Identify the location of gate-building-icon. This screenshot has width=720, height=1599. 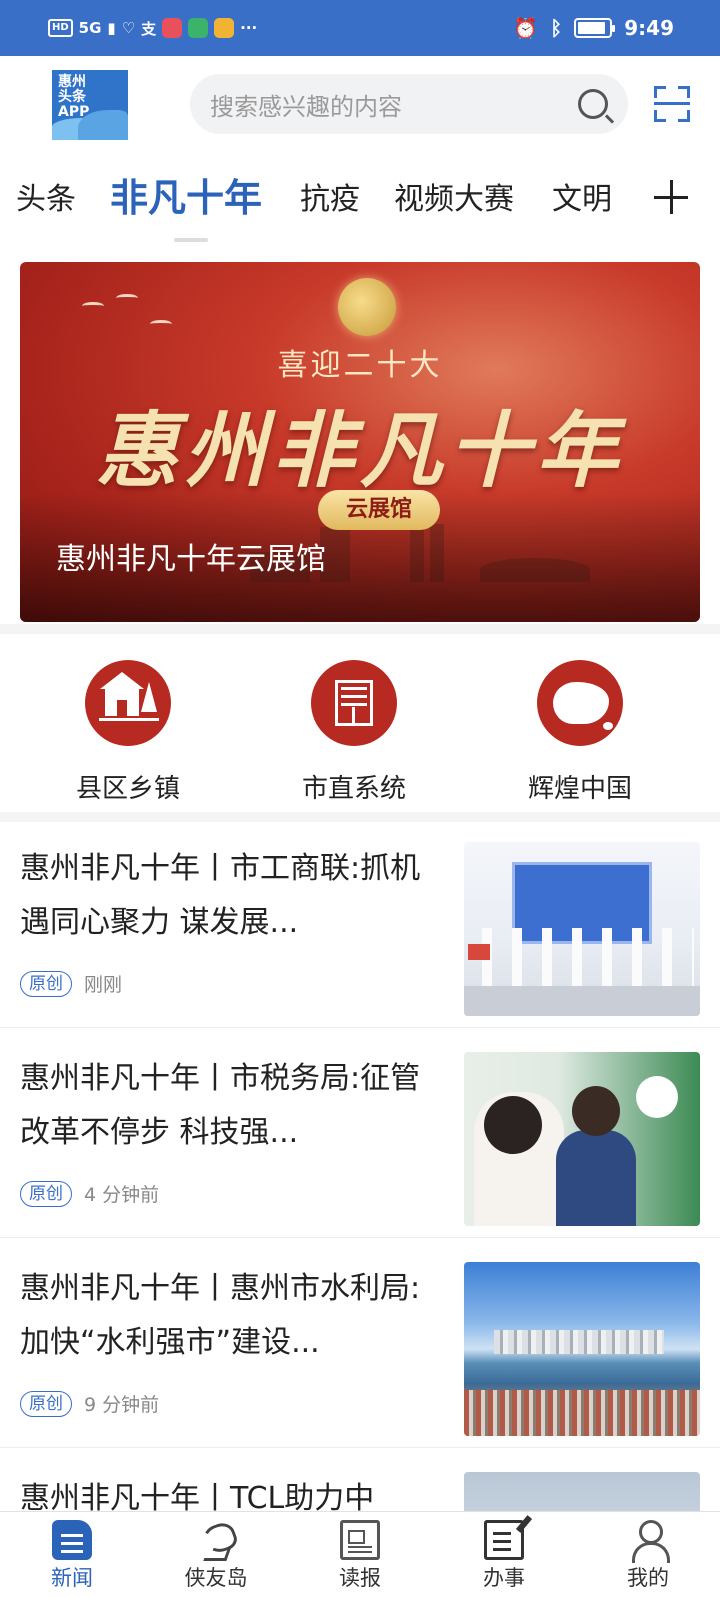
(354, 703).